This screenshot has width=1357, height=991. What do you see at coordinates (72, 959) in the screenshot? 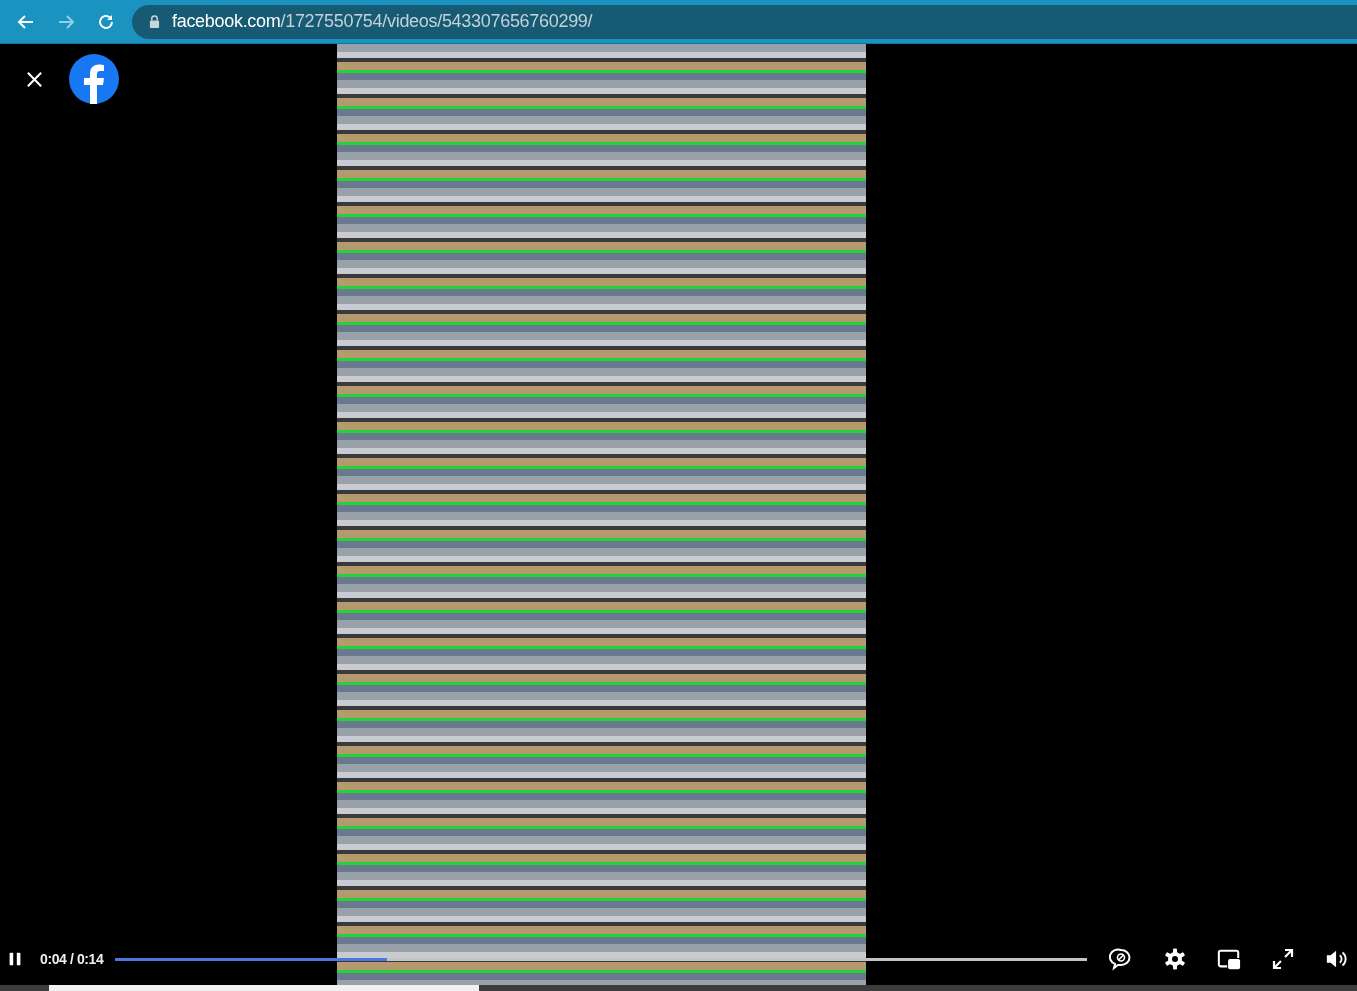
I see `playback-time: 0:04 / 0:14` at bounding box center [72, 959].